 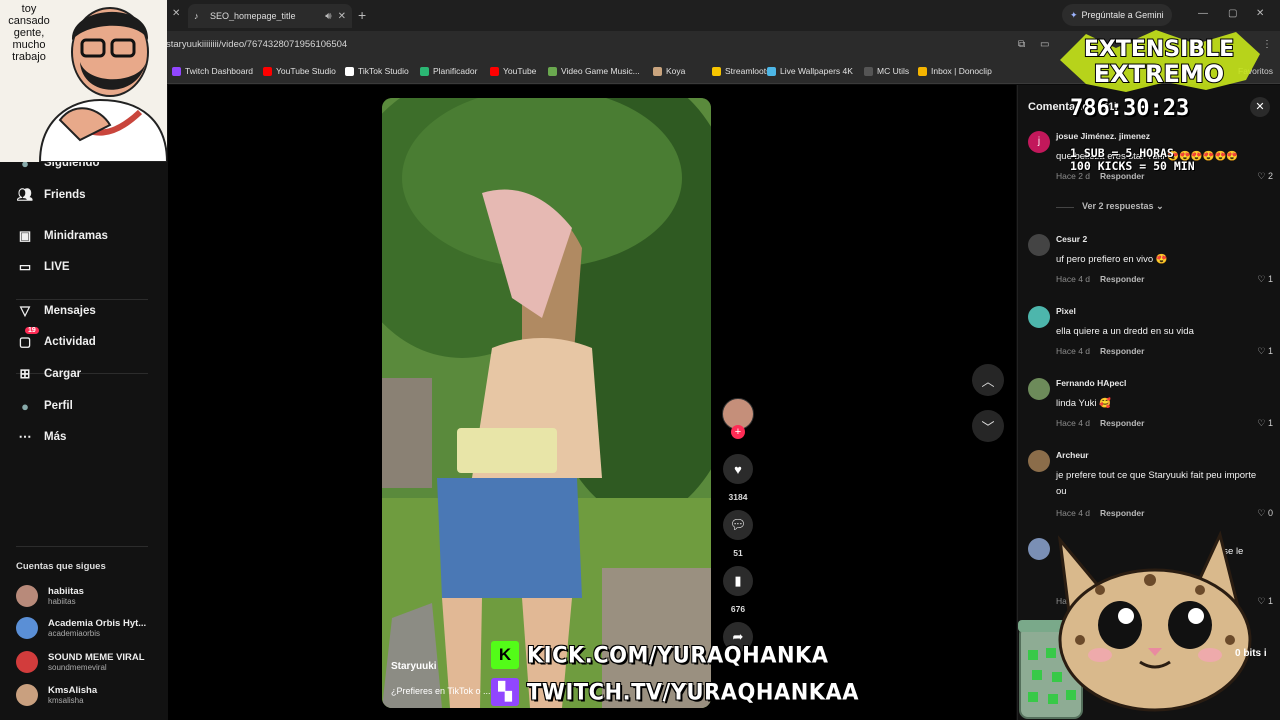 What do you see at coordinates (513, 71) in the screenshot?
I see `bookmark-item: YouTube` at bounding box center [513, 71].